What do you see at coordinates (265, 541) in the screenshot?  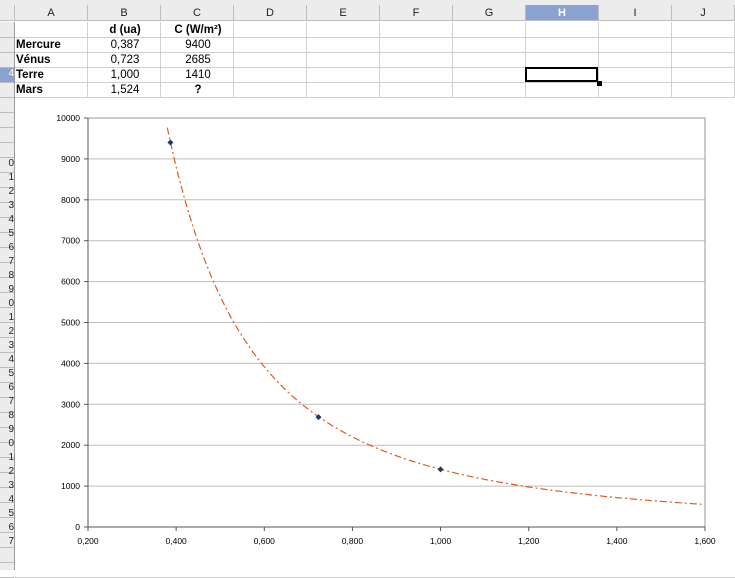 I see `x-tick-label: 0,600` at bounding box center [265, 541].